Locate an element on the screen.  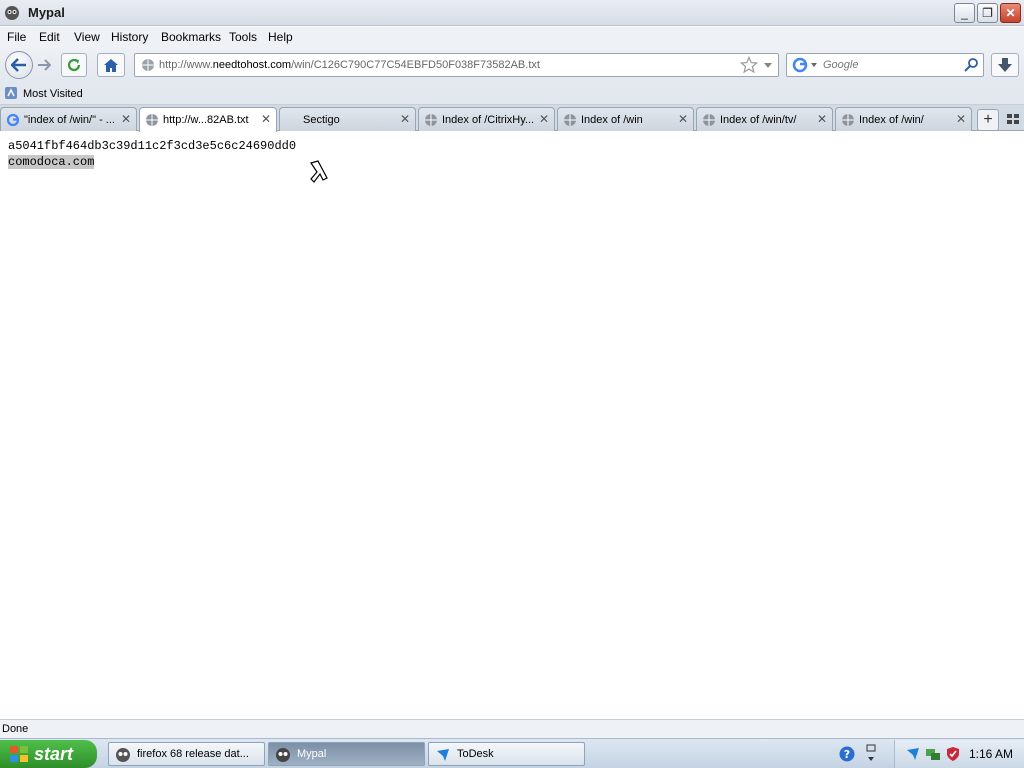
restore-button: ❐ is located at coordinates (987, 13).